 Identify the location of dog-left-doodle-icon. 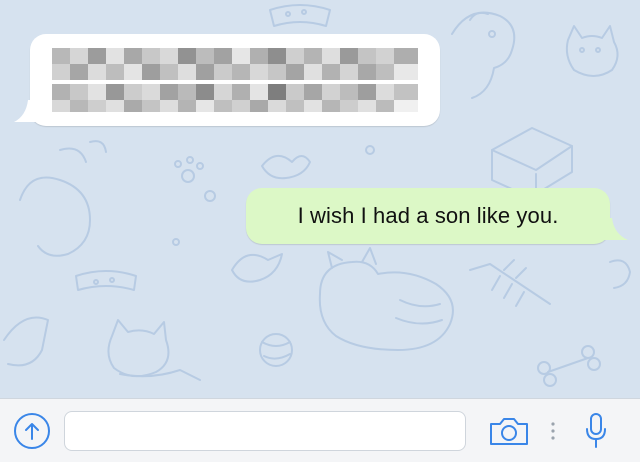
(63, 198).